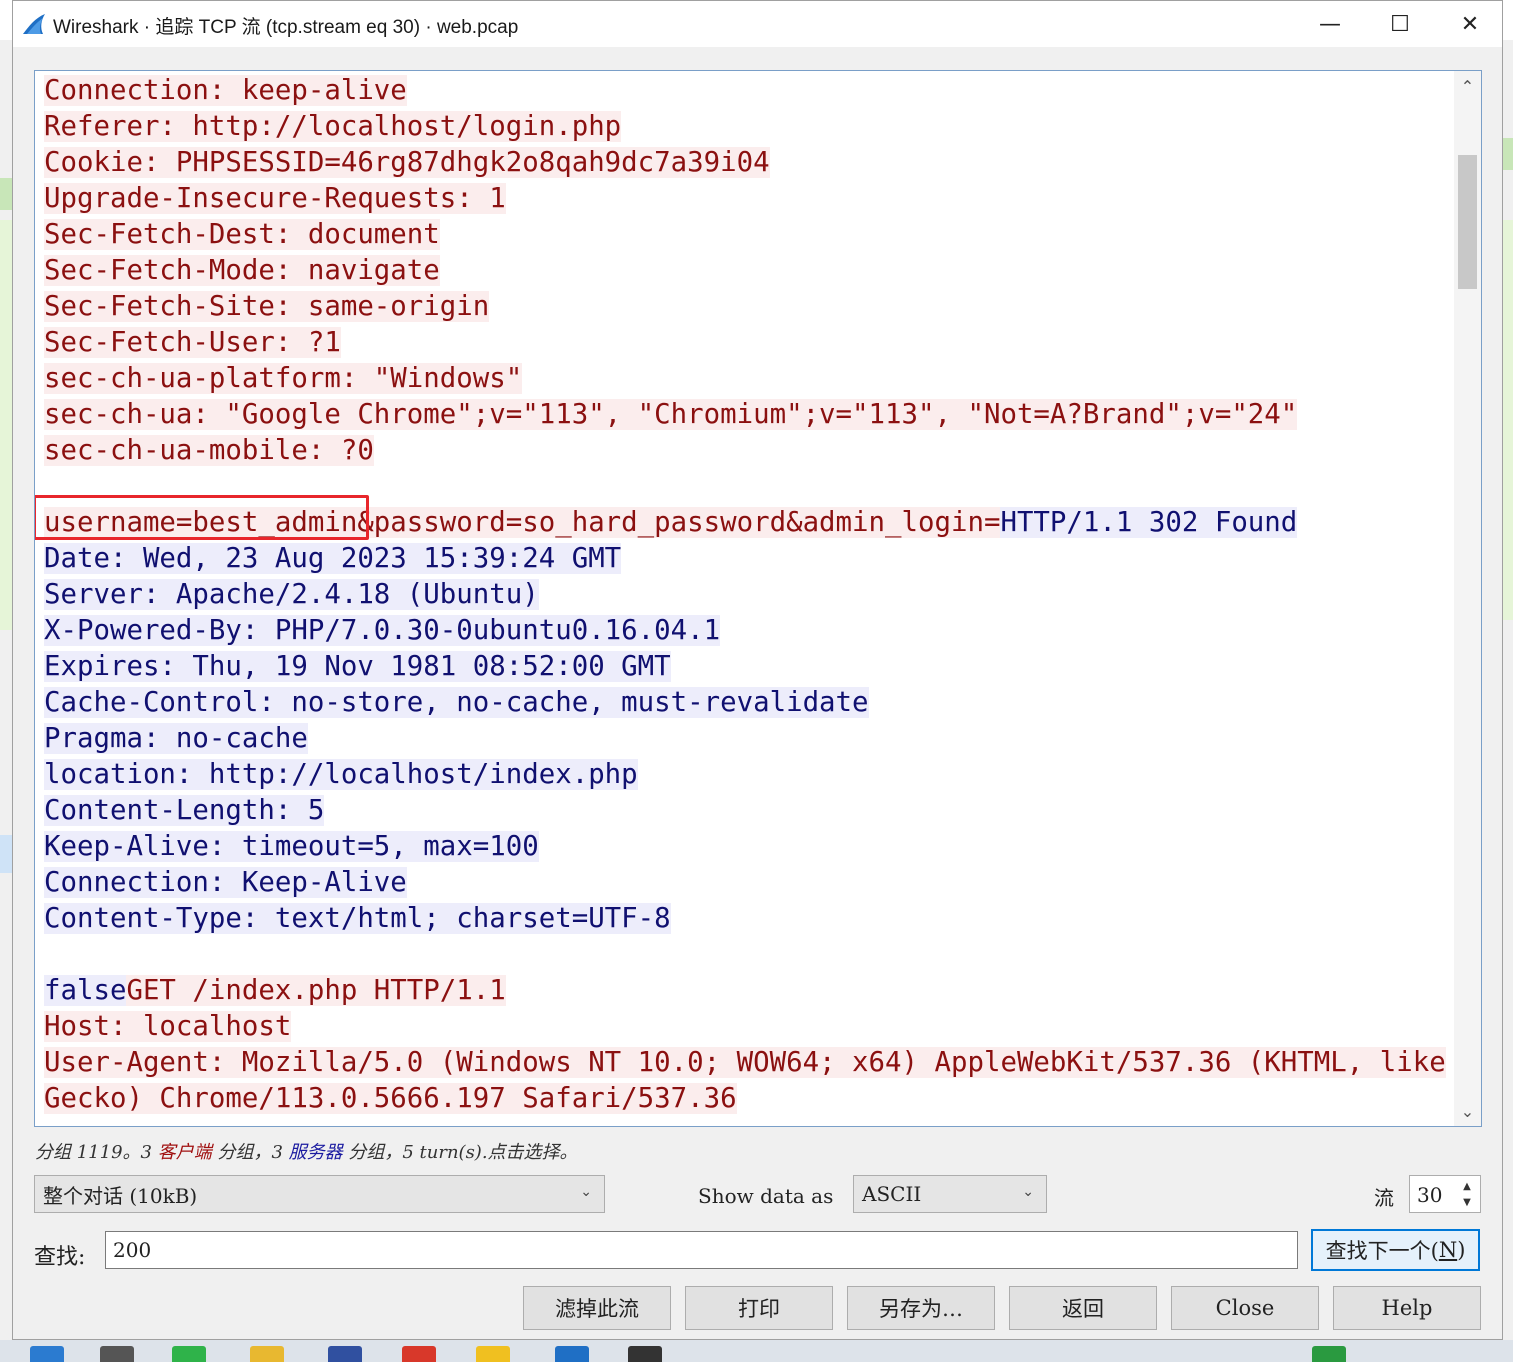 The height and width of the screenshot is (1362, 1513). I want to click on find-next-label: 查找下一个(, so click(1382, 1251).